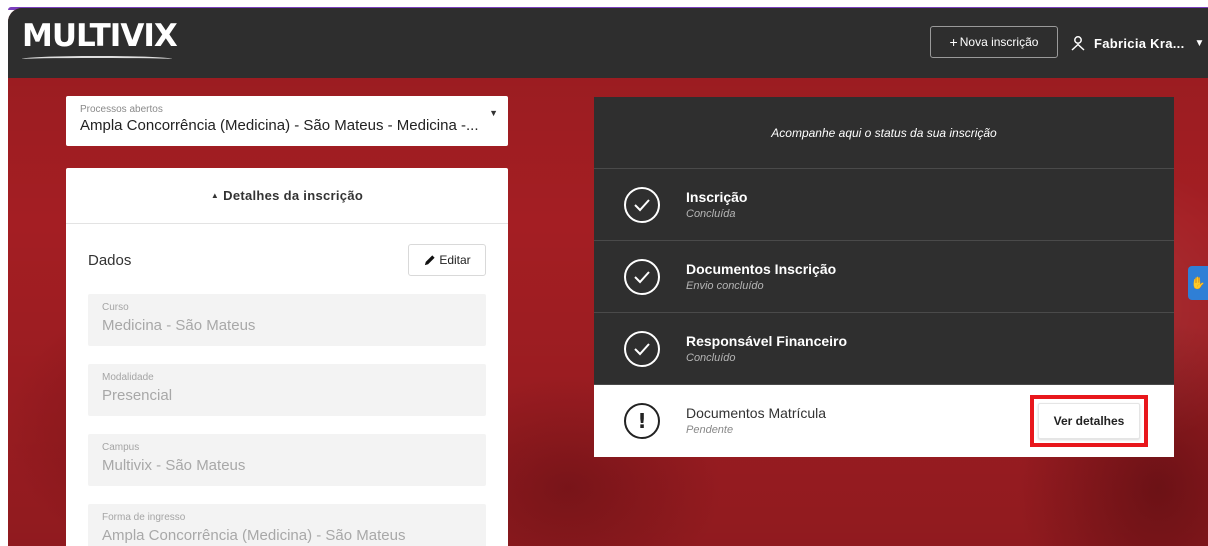 This screenshot has width=1208, height=546. What do you see at coordinates (711, 358) in the screenshot?
I see `step-status: Concluído` at bounding box center [711, 358].